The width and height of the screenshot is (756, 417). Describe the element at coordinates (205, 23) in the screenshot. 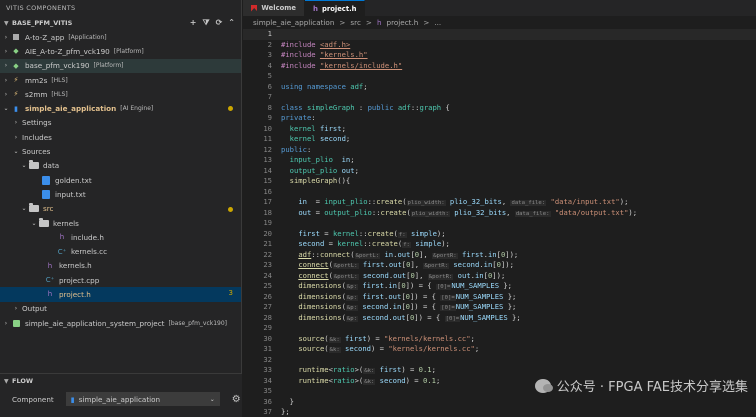

I see `filter-icon: ⧩` at that location.